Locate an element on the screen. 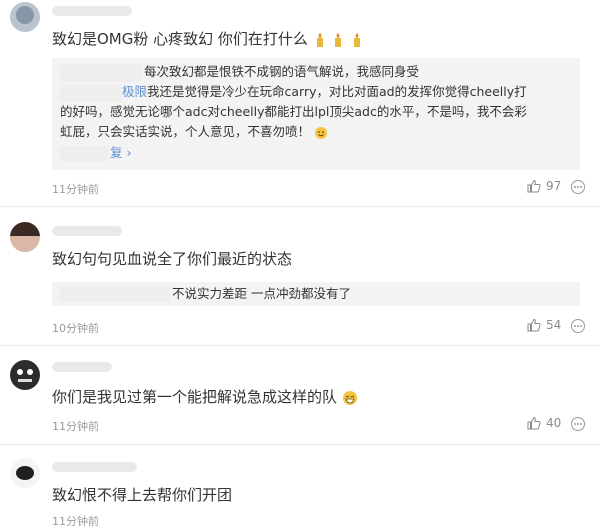 This screenshot has height=531, width=600. reply-more-blurred is located at coordinates (84, 154).